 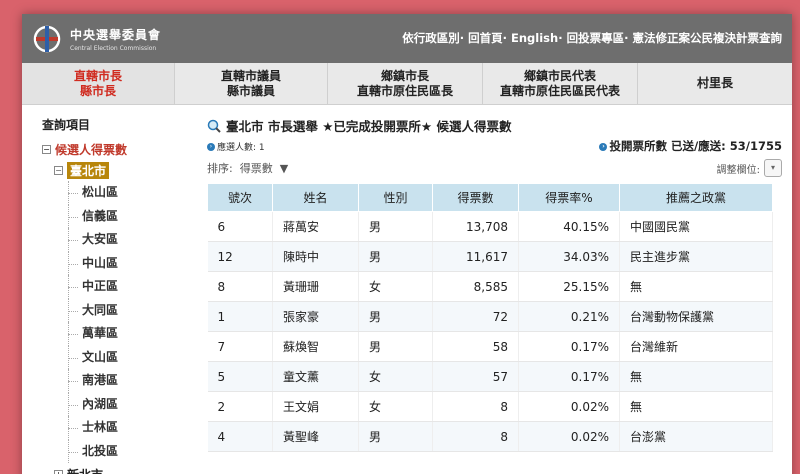 I want to click on district-wanhua: 萬華區, so click(x=130, y=334).